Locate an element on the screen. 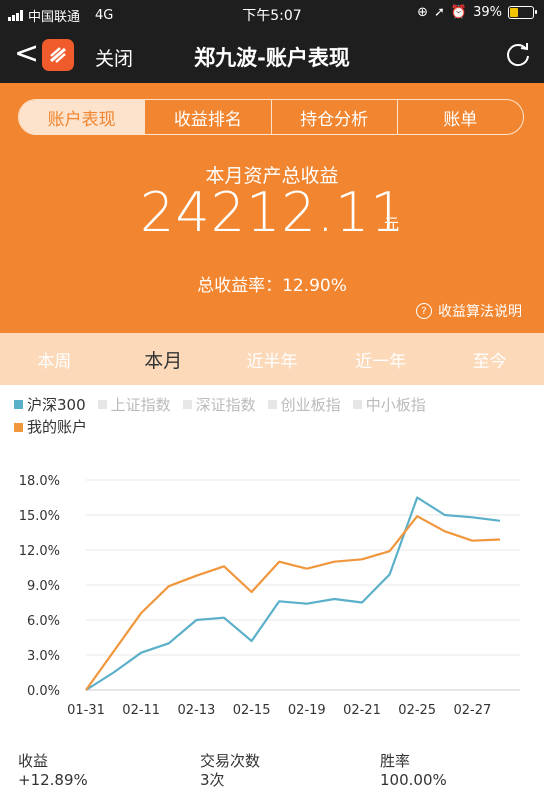 The width and height of the screenshot is (544, 800). stat-win-rate-value: 100.00% is located at coordinates (413, 780).